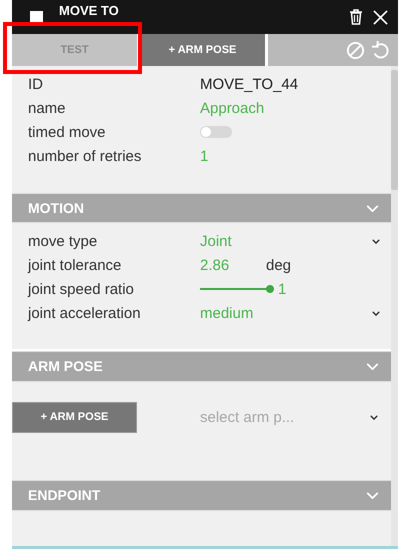  What do you see at coordinates (380, 17) in the screenshot?
I see `close-icon` at bounding box center [380, 17].